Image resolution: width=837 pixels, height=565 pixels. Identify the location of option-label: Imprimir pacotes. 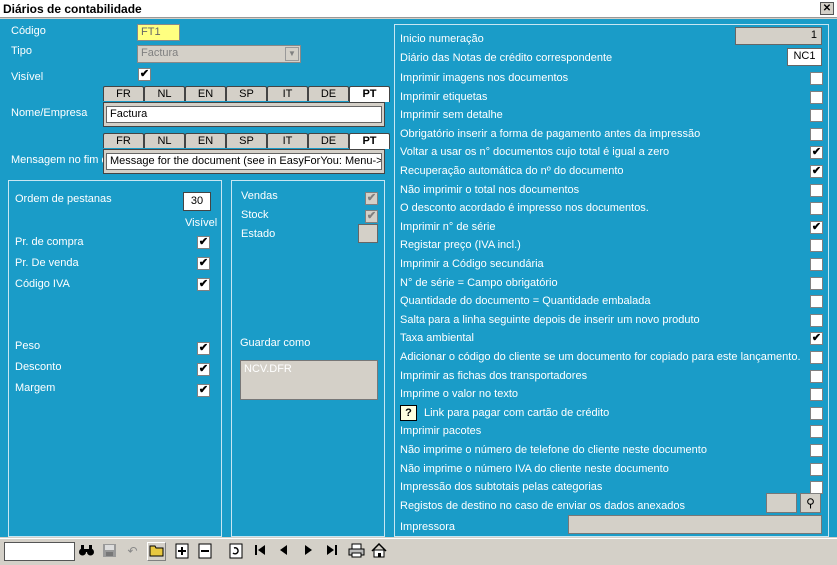
(441, 431).